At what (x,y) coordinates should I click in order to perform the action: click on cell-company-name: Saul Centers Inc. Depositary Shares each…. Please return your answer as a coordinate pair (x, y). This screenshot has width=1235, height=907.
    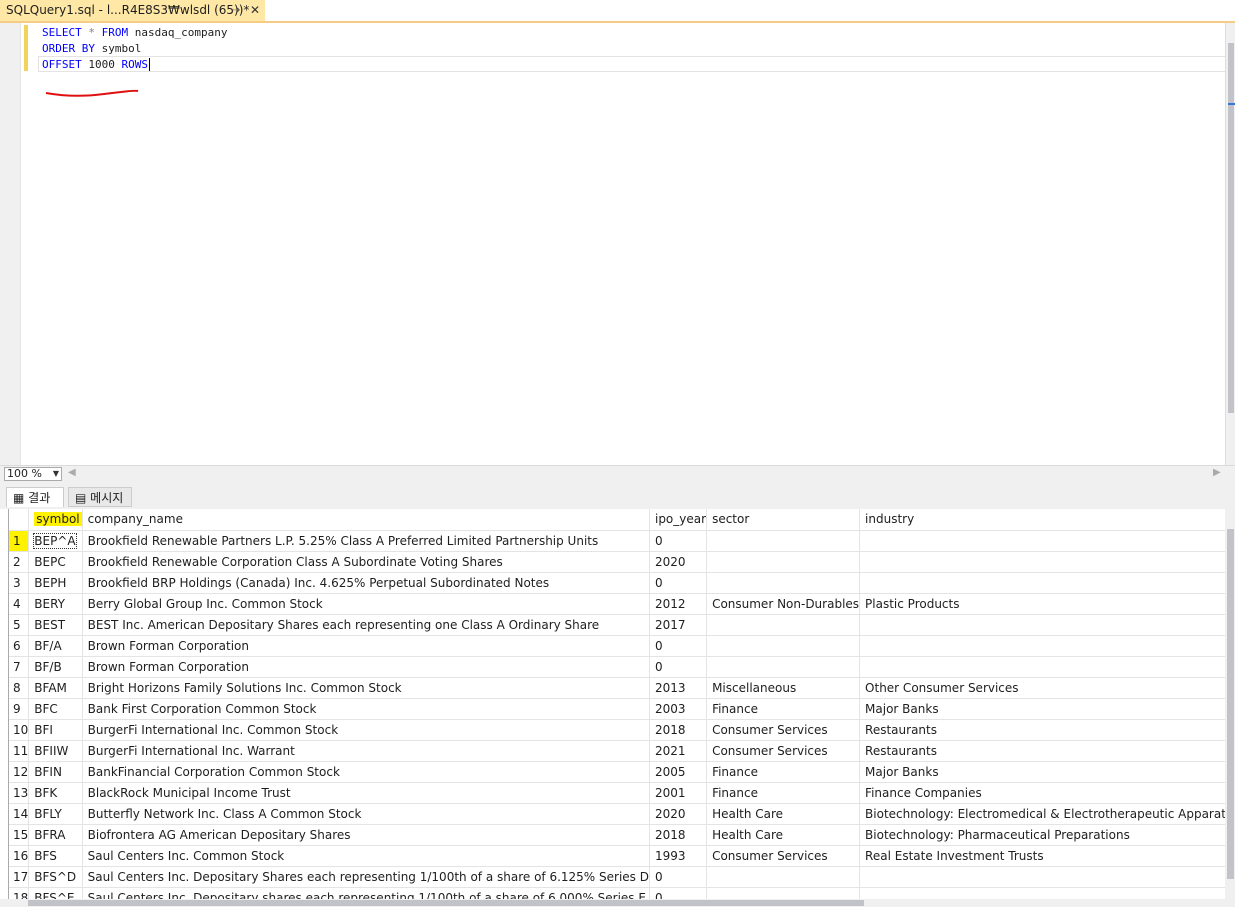
    Looking at the image, I should click on (366, 877).